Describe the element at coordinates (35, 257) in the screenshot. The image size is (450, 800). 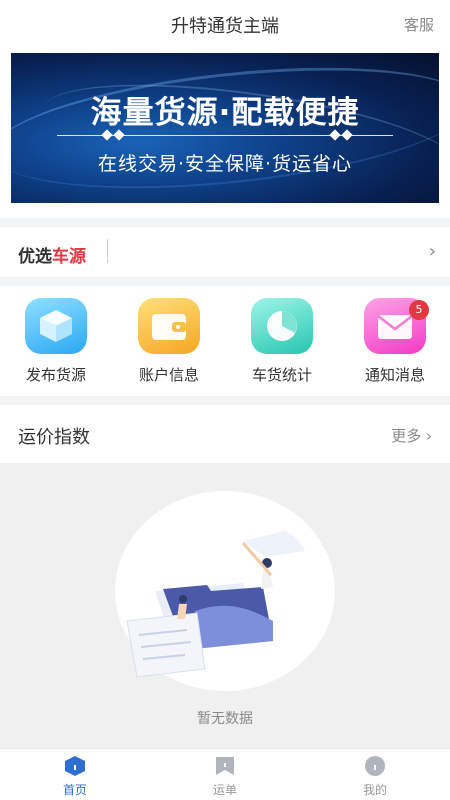
I see `featured-label-black: 优选` at that location.